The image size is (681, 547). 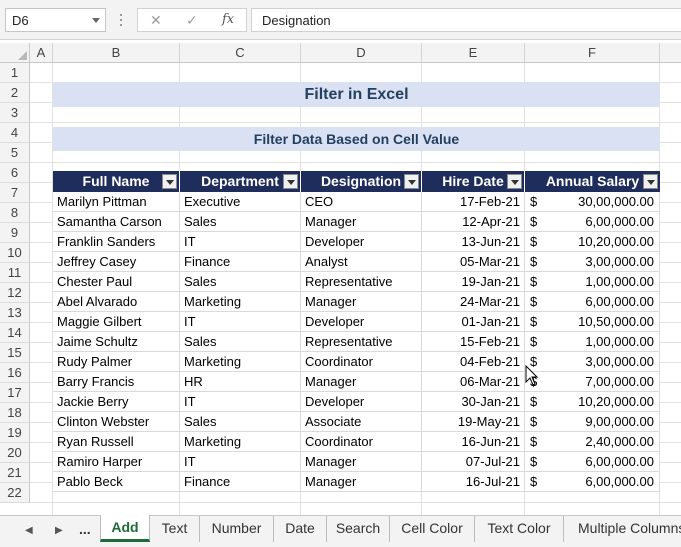 I want to click on enter-icon: ✓, so click(x=192, y=20).